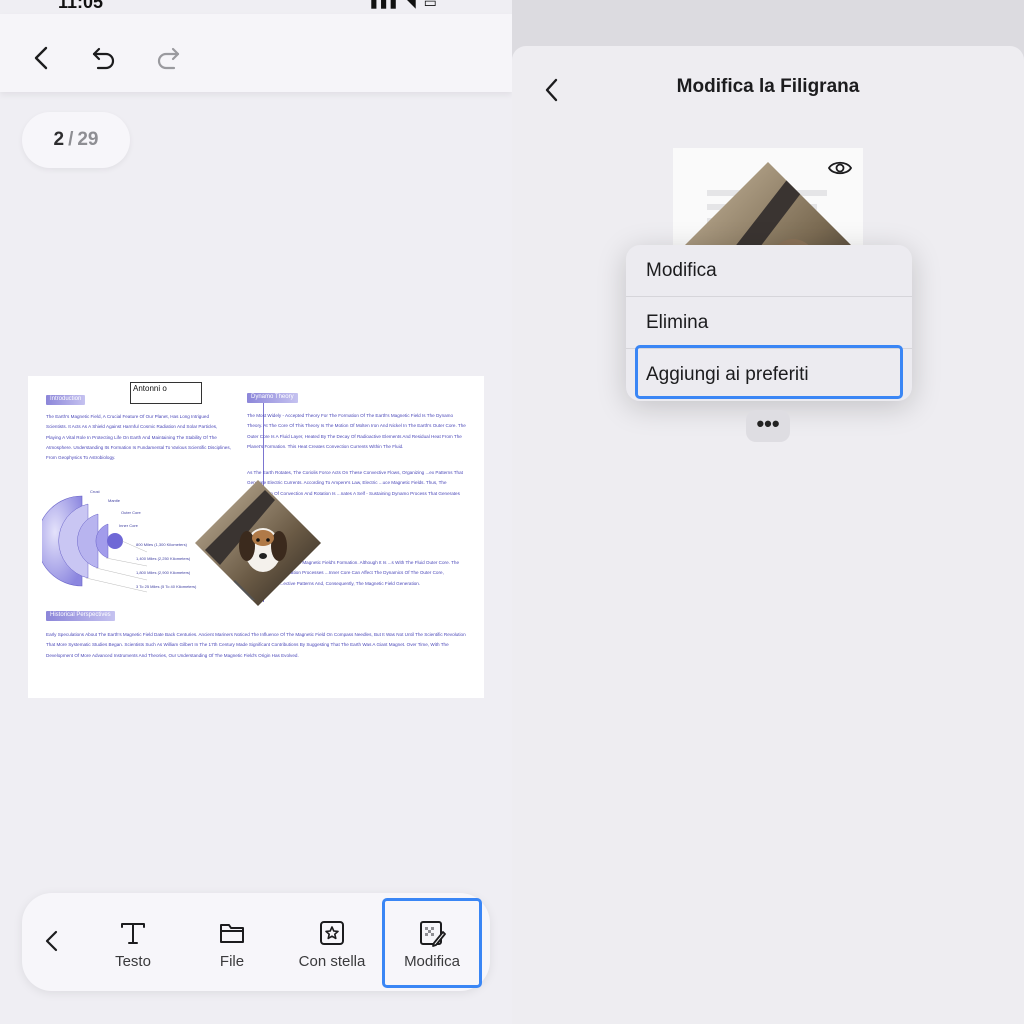 This screenshot has height=1024, width=1024. Describe the element at coordinates (128, 525) in the screenshot. I see `label-inner-core: Inner Core` at that location.